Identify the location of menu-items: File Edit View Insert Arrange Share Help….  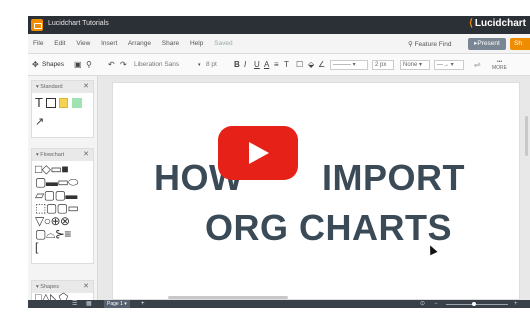
(137, 43).